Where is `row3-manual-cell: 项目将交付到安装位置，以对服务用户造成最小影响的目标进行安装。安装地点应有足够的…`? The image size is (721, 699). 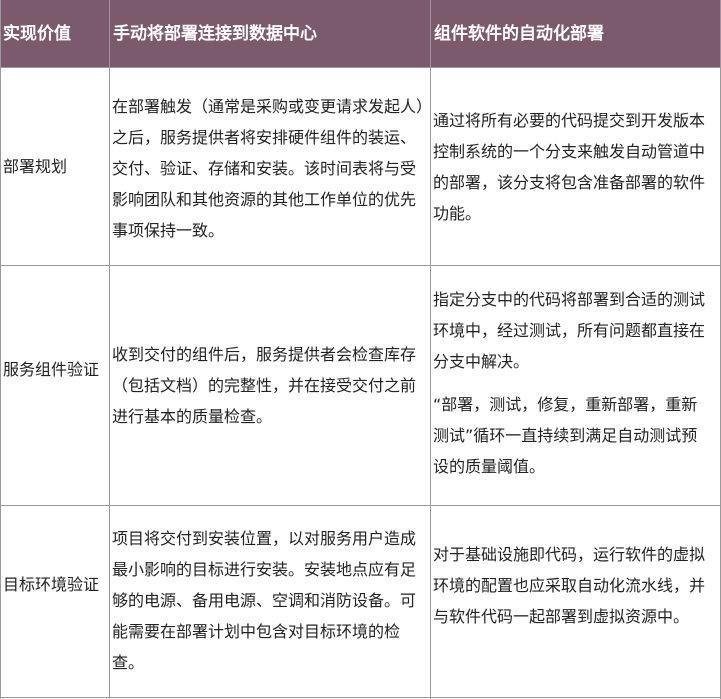 row3-manual-cell: 项目将交付到安装位置，以对服务用户造成最小影响的目标进行安装。安装地点应有足够的… is located at coordinates (269, 600).